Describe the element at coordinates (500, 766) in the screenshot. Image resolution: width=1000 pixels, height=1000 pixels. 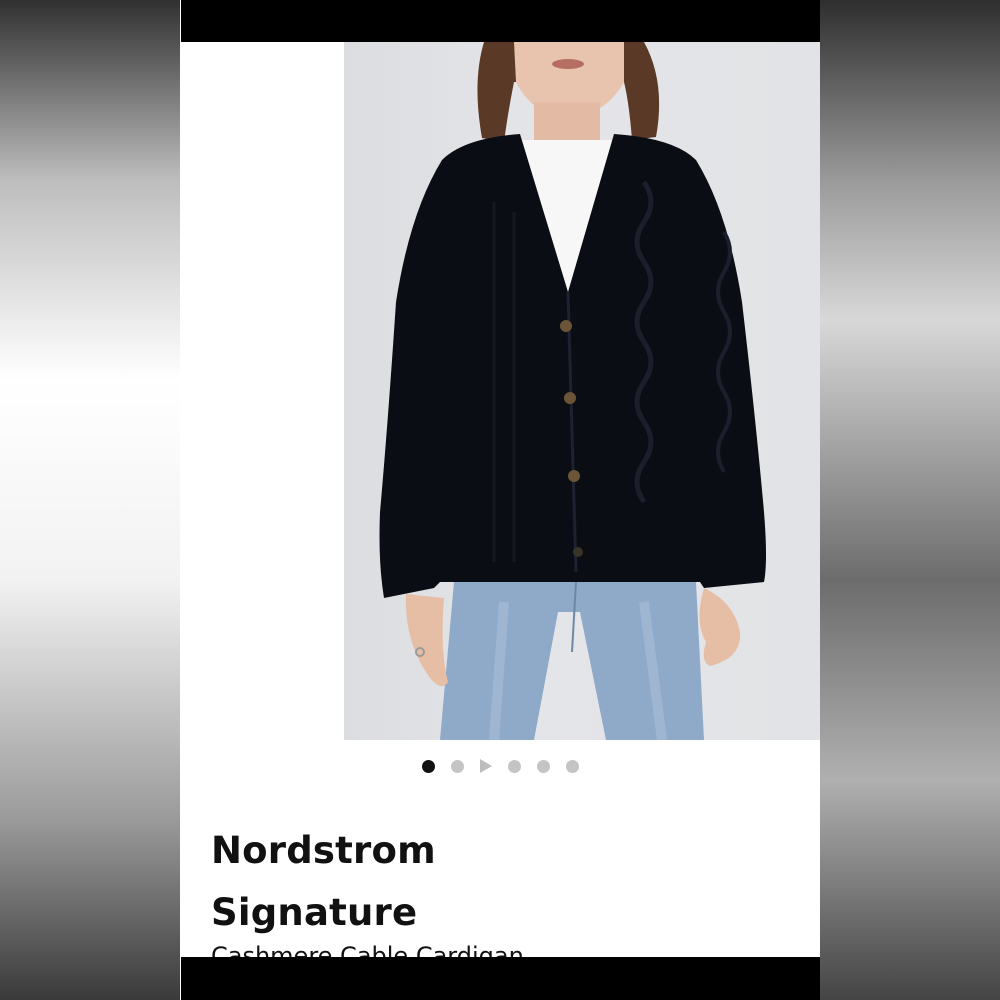
I see `image-carousel-indicator` at that location.